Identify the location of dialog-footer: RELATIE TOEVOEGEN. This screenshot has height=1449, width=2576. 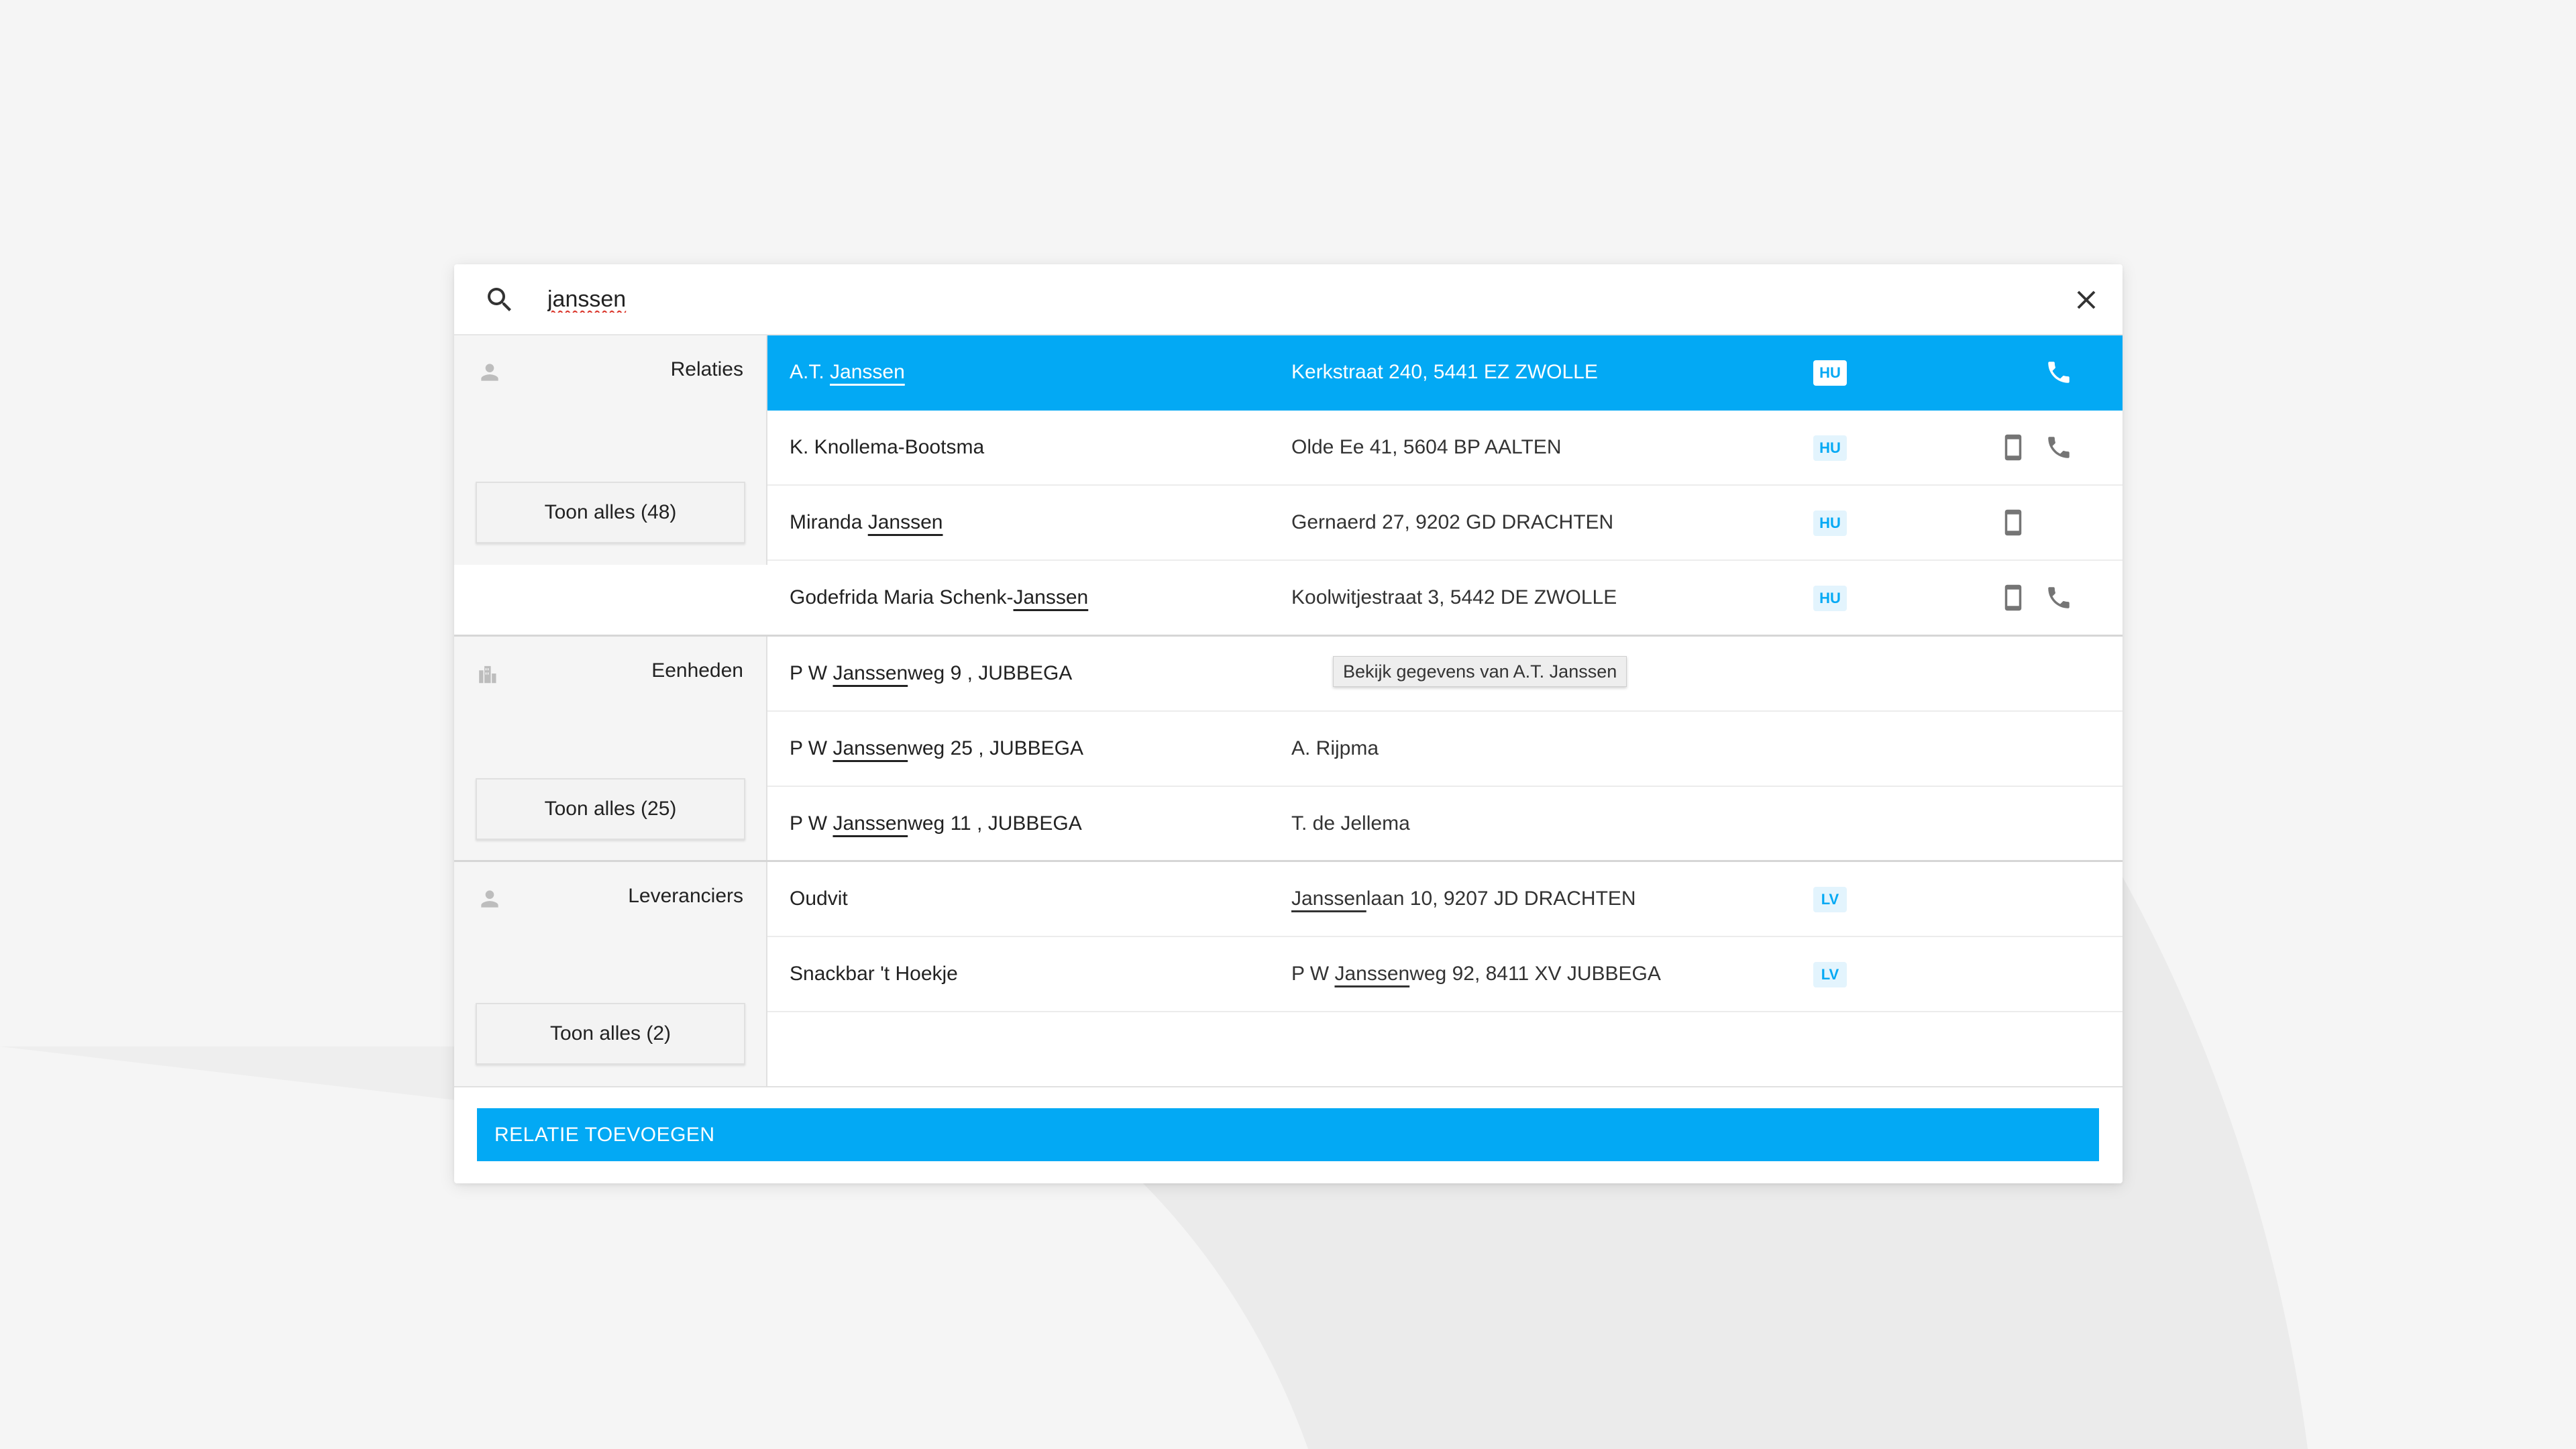
(1288, 1134).